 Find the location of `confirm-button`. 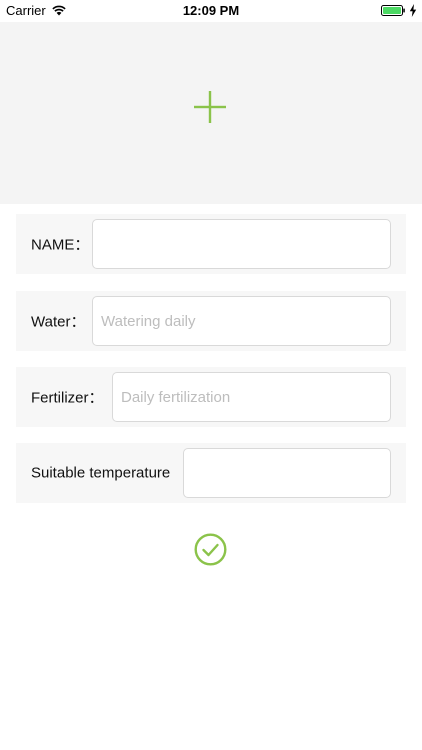

confirm-button is located at coordinates (210, 549).